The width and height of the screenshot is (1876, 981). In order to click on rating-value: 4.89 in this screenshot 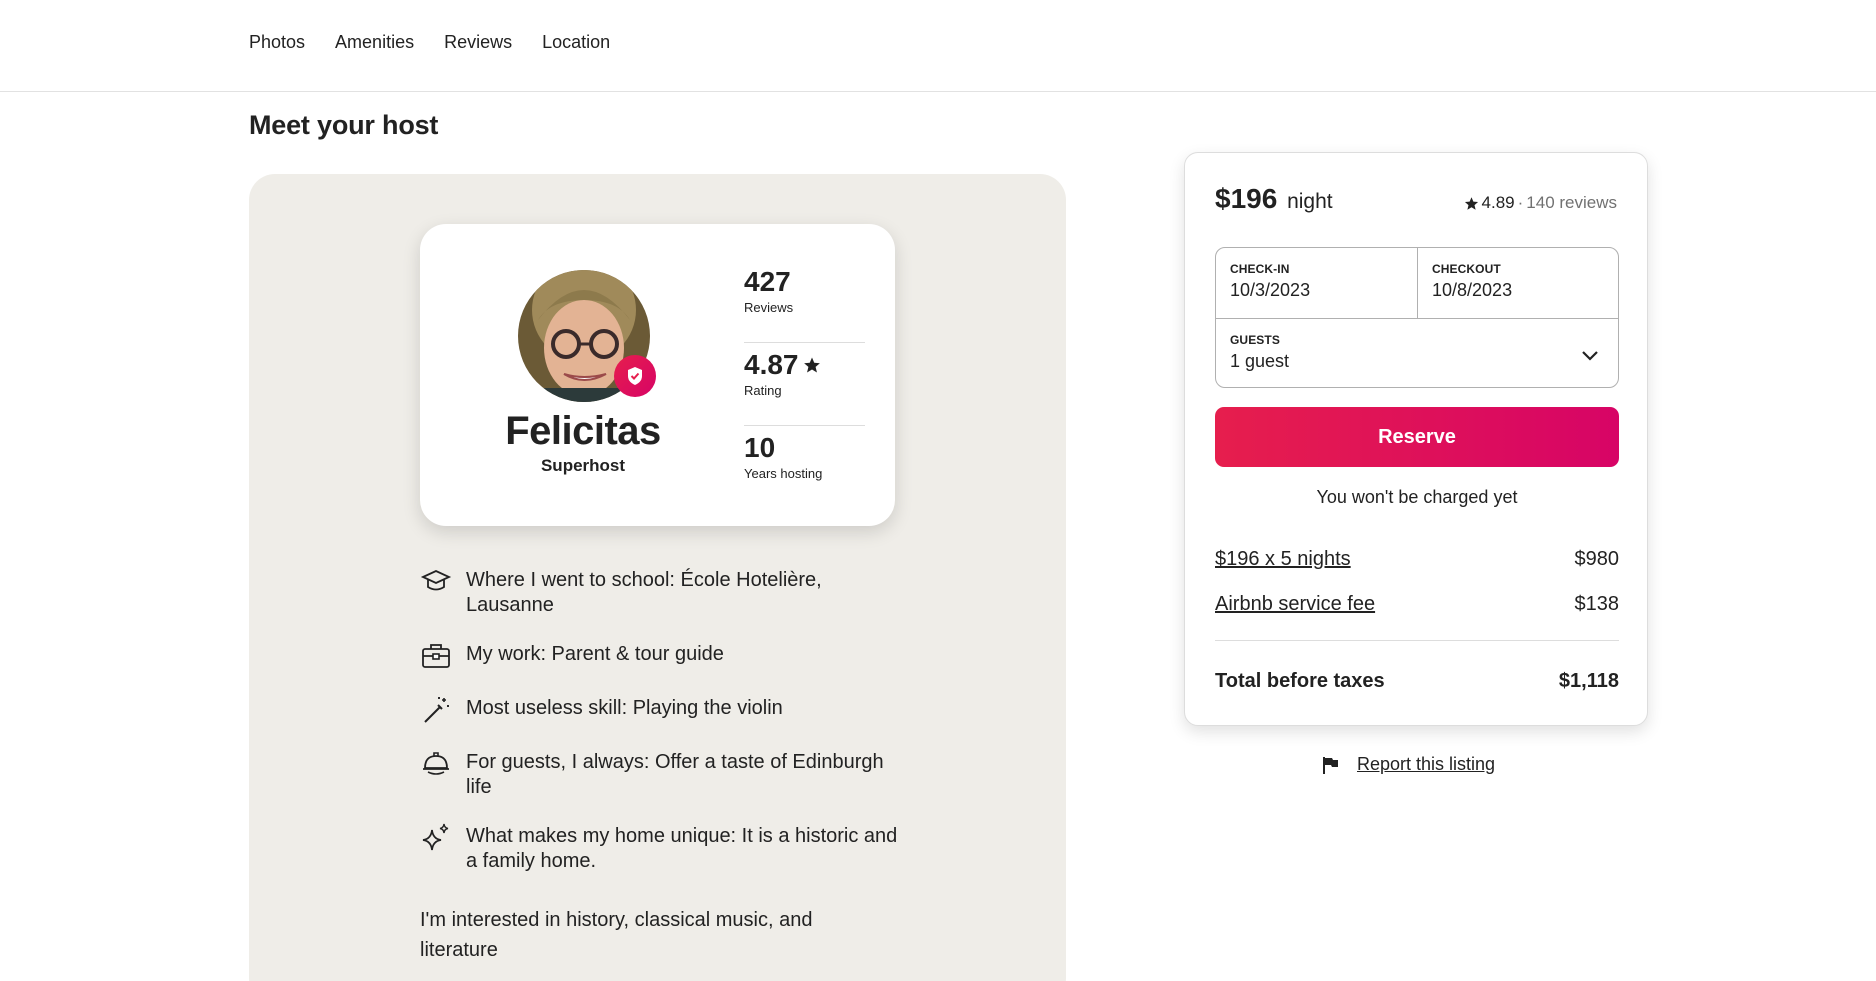, I will do `click(1498, 202)`.